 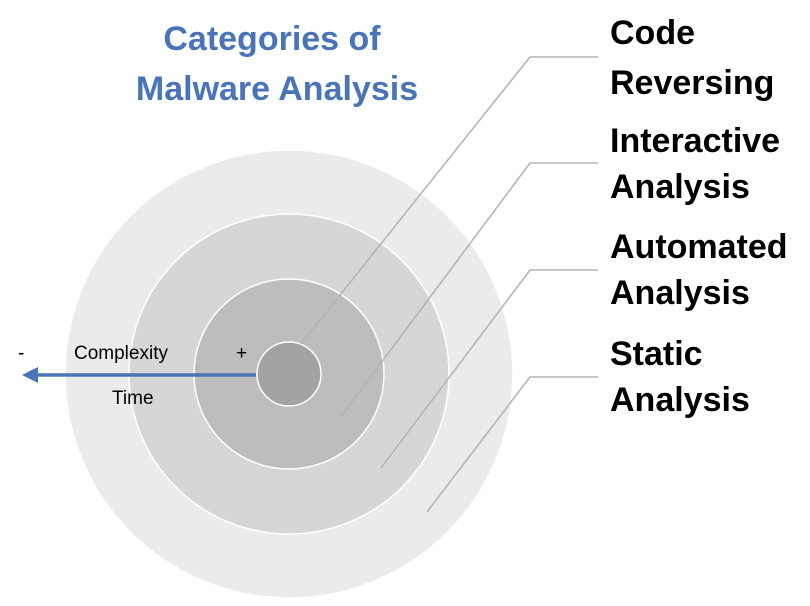 I want to click on axis-plus-sign: +, so click(x=241, y=353).